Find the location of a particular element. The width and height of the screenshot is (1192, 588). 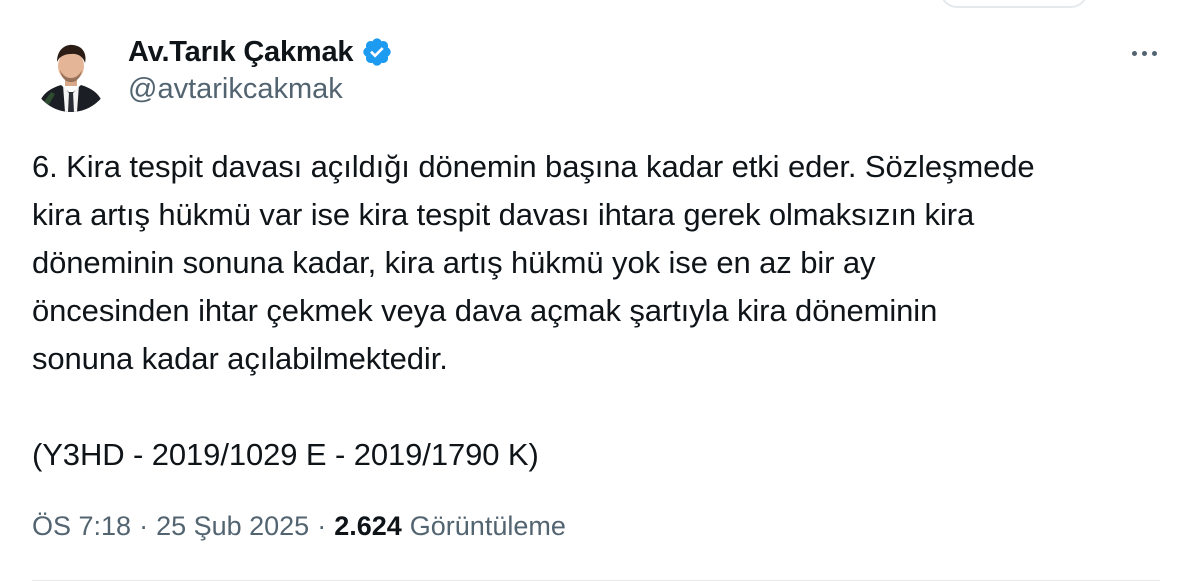

tweet-date: 25 Şub 2025 is located at coordinates (232, 526).